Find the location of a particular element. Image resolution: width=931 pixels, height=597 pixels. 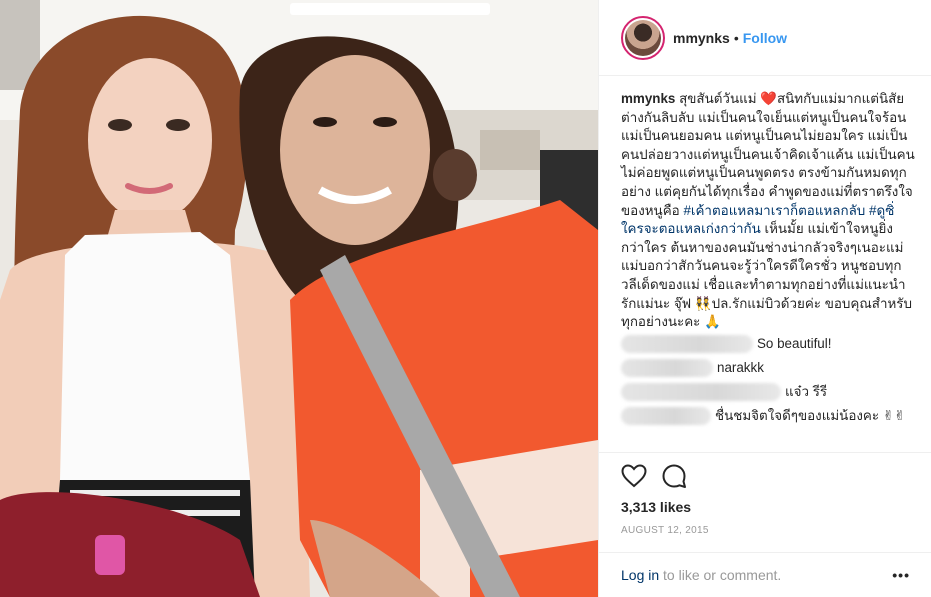

post-date: AUGUST 12, 2015 is located at coordinates (776, 530).